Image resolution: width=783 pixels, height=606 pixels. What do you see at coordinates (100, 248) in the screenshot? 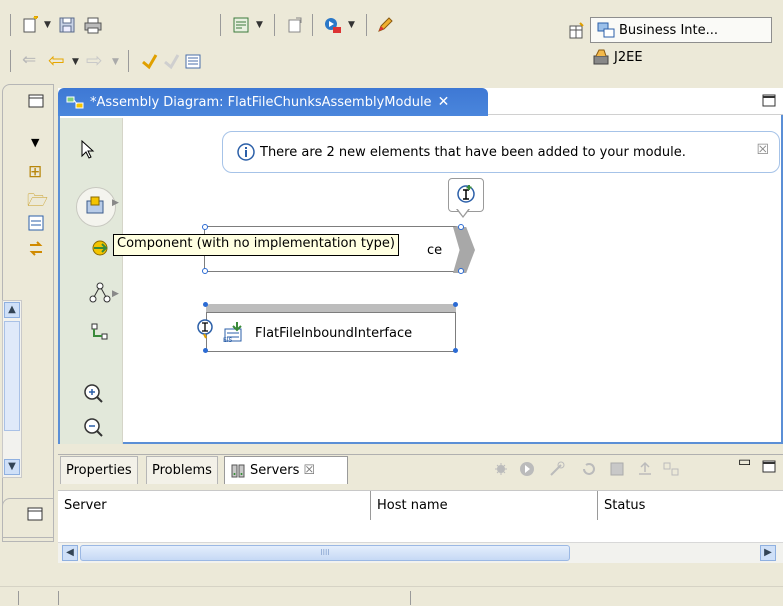
I see `import-export-tool-icon` at bounding box center [100, 248].